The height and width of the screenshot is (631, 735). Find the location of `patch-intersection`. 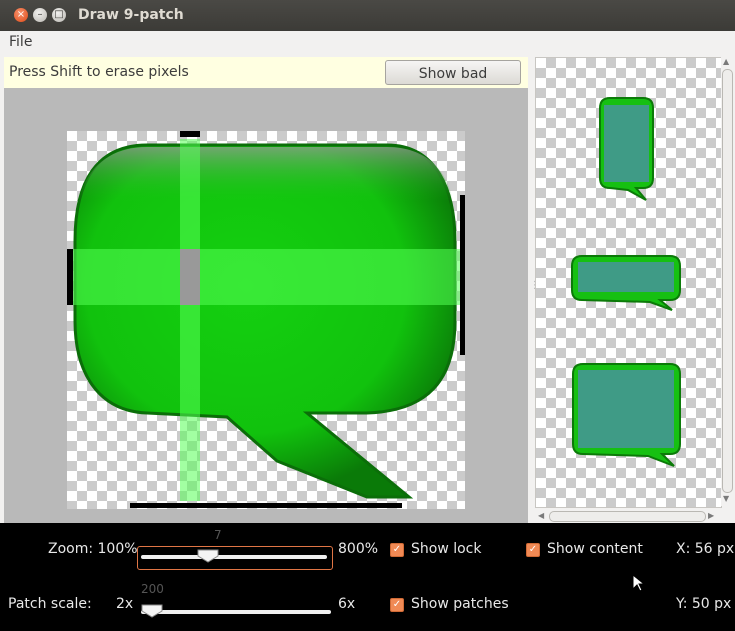

patch-intersection is located at coordinates (190, 277).